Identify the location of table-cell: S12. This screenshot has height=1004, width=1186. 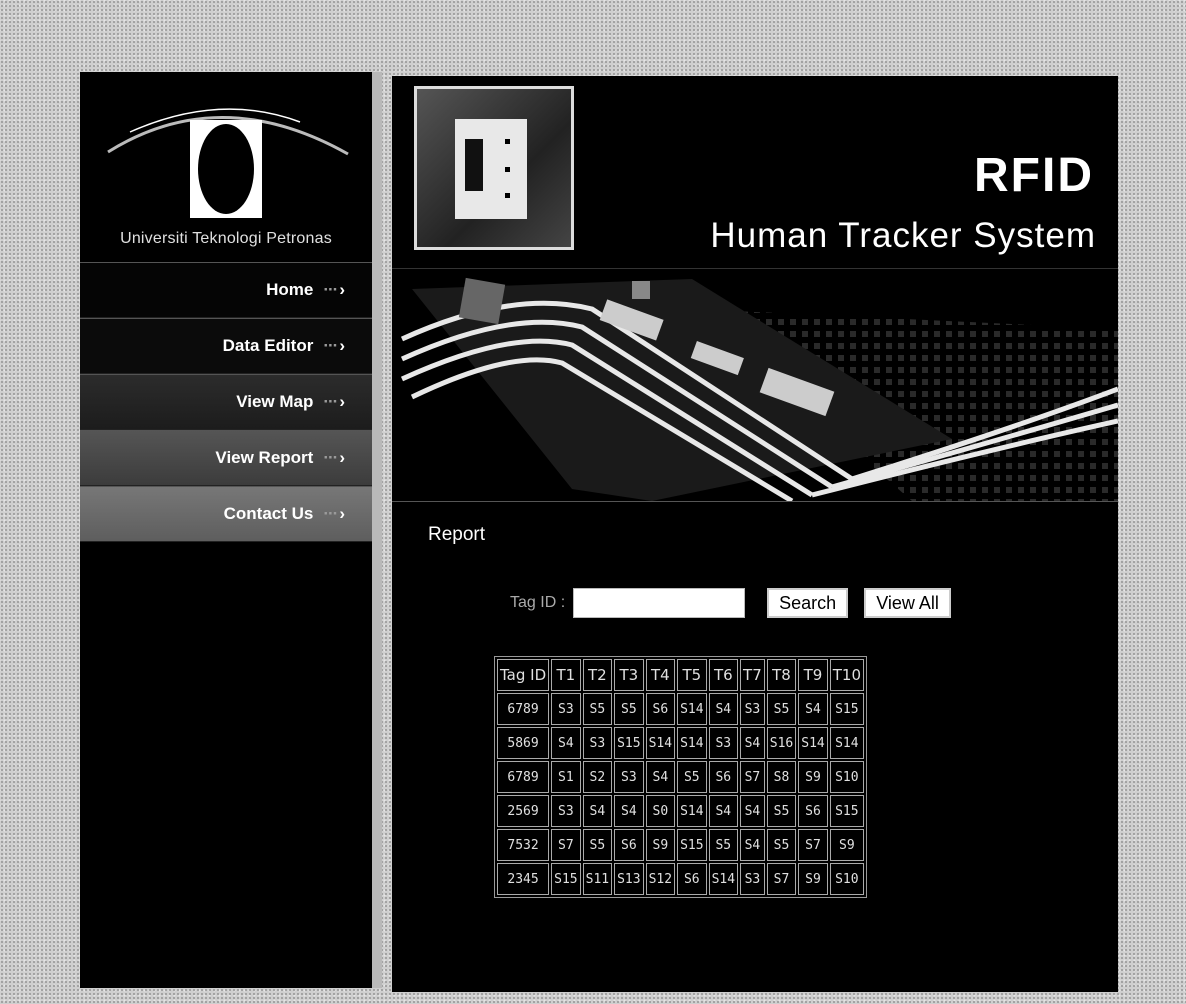
(660, 879).